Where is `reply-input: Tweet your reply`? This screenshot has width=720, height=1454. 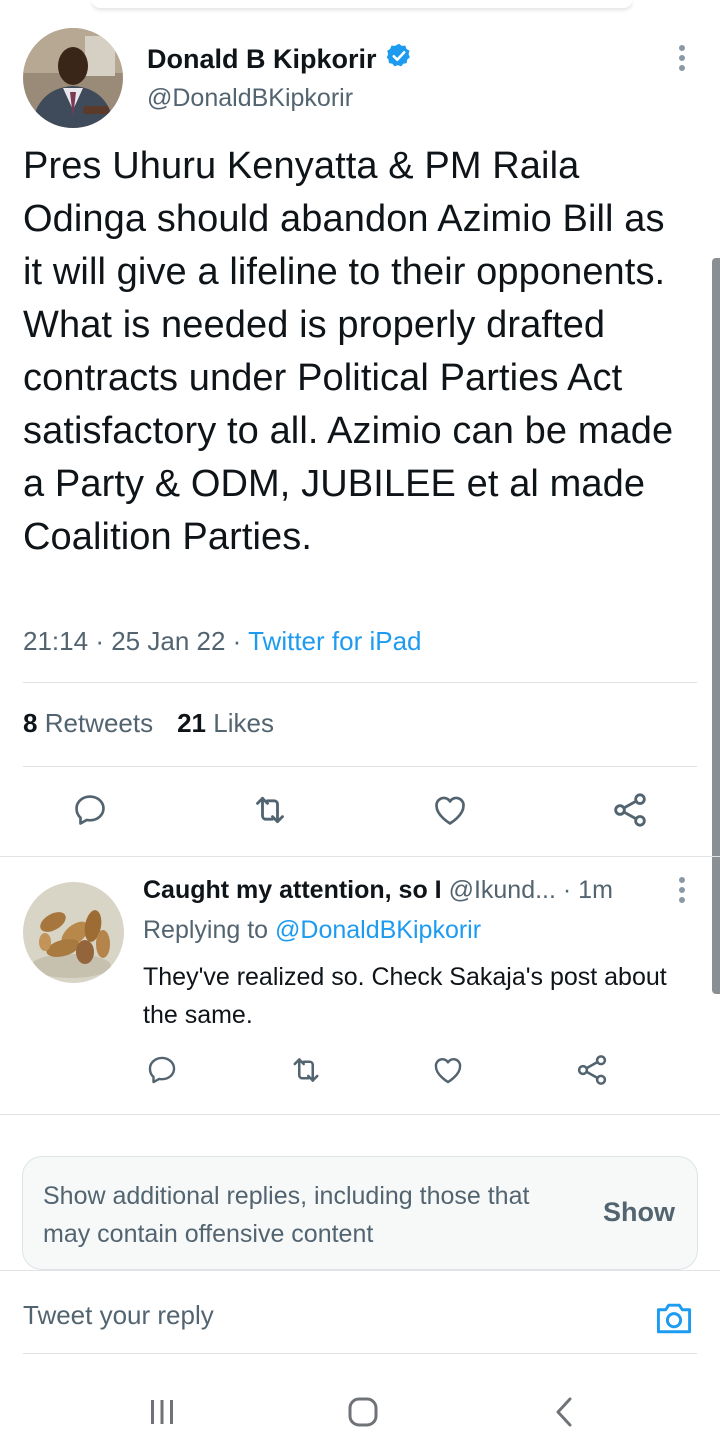 reply-input: Tweet your reply is located at coordinates (118, 1315).